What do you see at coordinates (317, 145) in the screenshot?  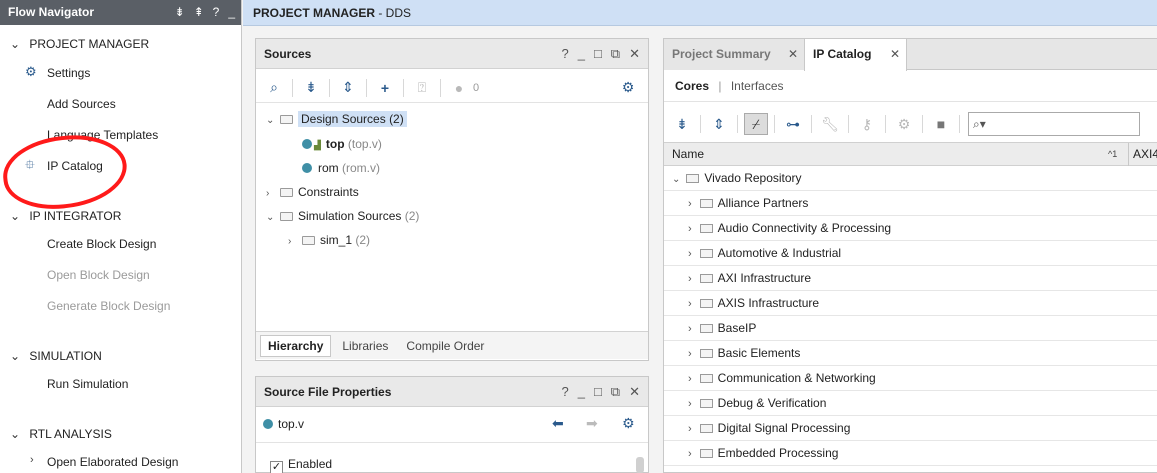 I see `hierarchy-top-icon: ▟` at bounding box center [317, 145].